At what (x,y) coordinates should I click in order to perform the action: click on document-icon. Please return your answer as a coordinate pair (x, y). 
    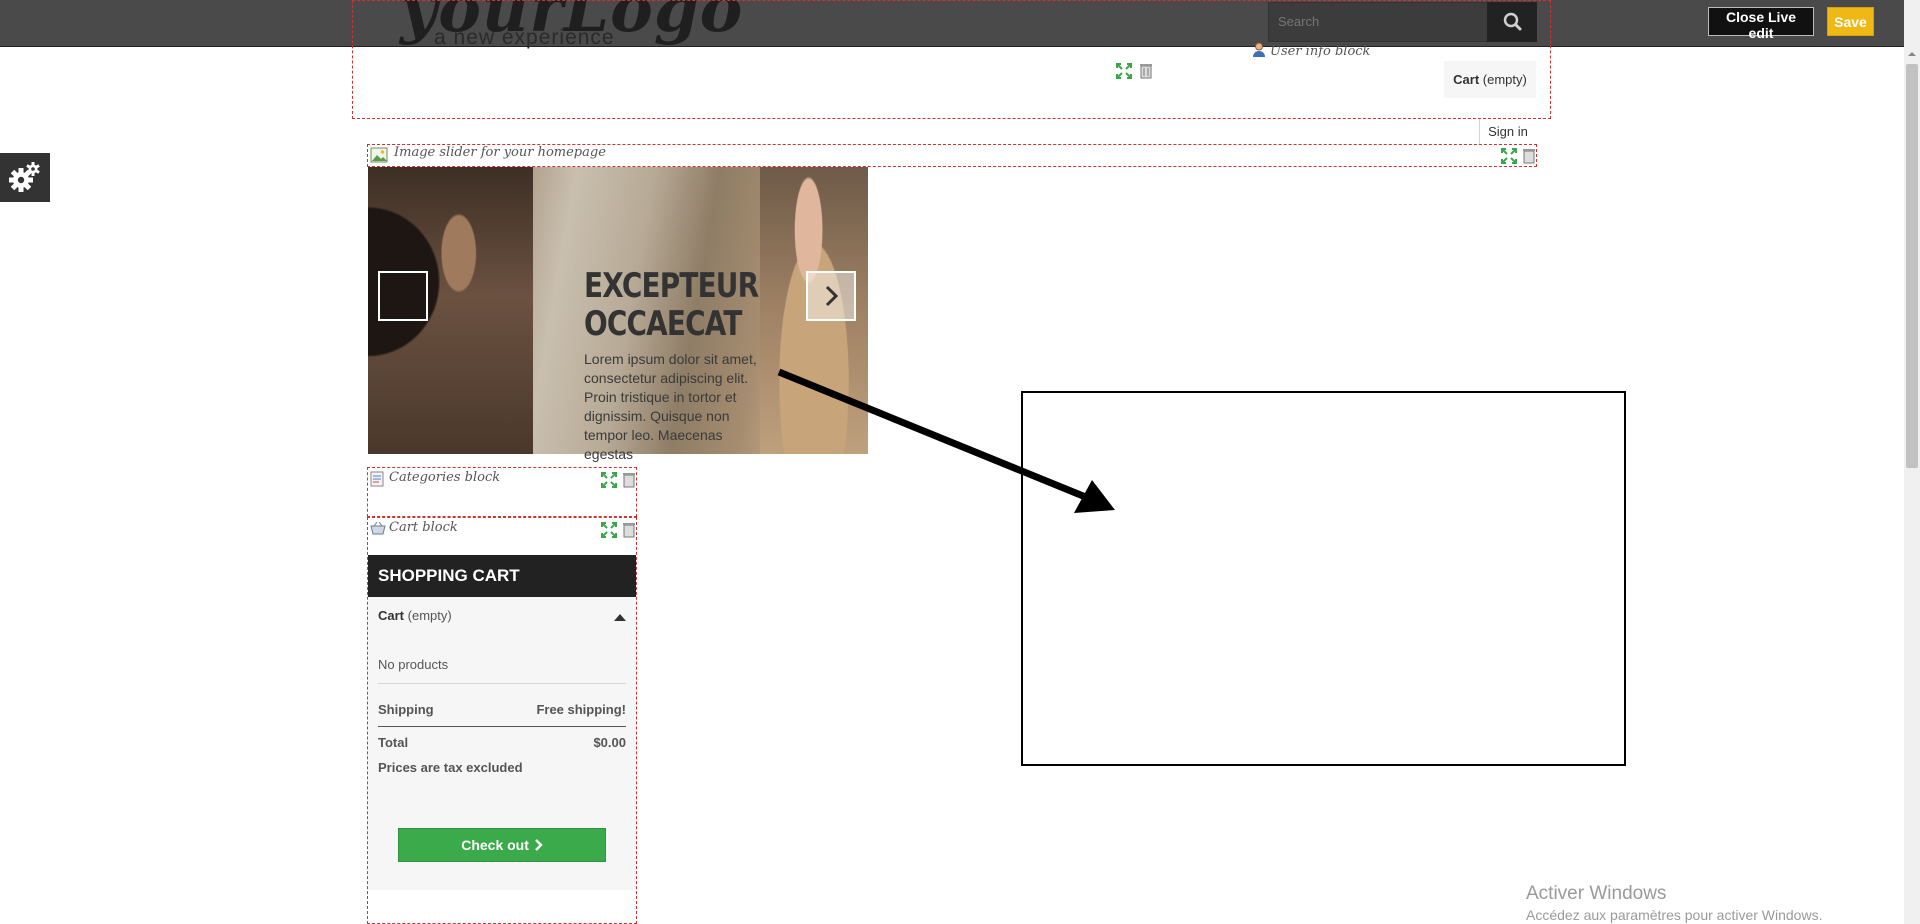
    Looking at the image, I should click on (377, 479).